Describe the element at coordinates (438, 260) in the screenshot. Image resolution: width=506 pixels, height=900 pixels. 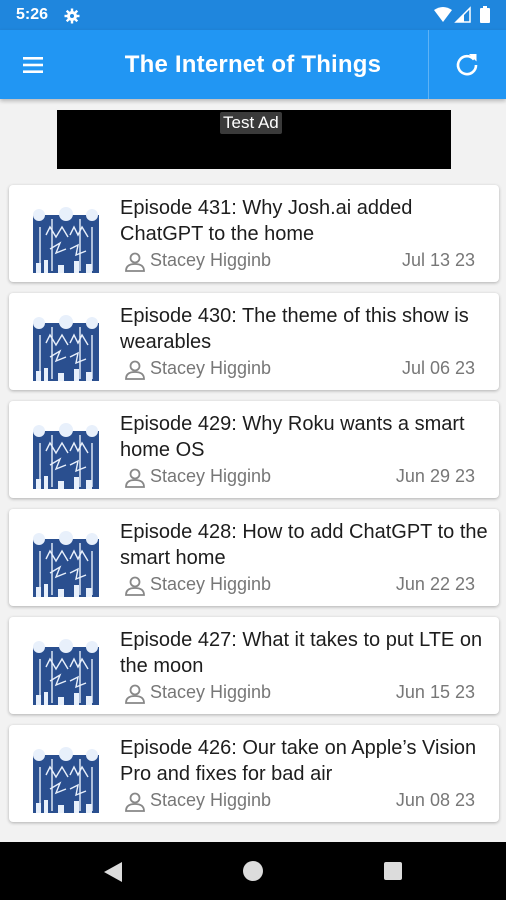
I see `episode-date: Jul 13 23` at that location.